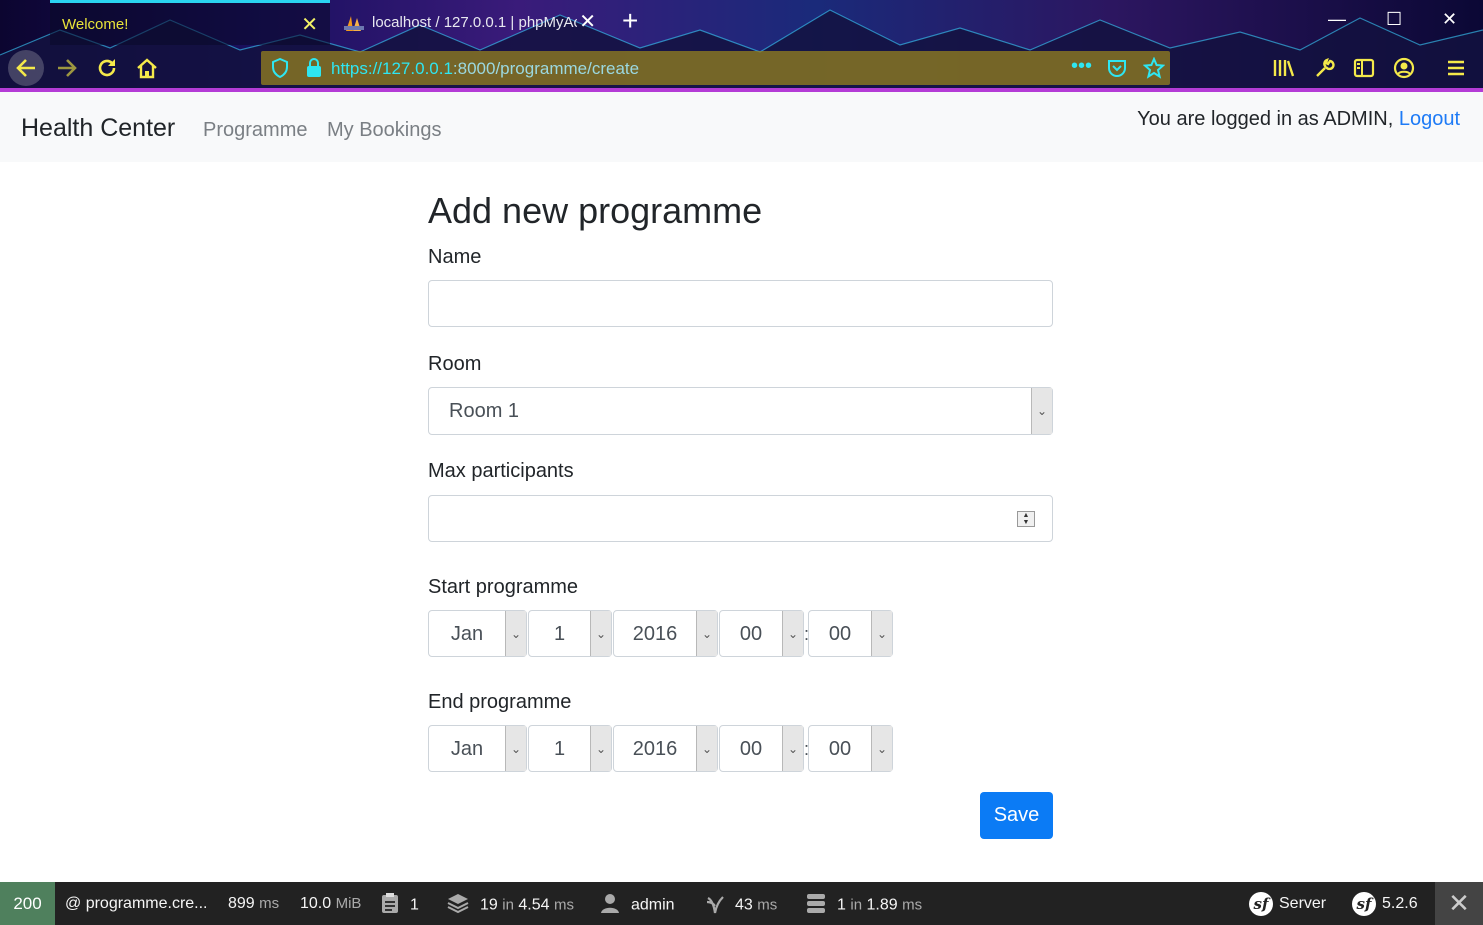 The height and width of the screenshot is (925, 1483). Describe the element at coordinates (1404, 68) in the screenshot. I see `account-icon` at that location.